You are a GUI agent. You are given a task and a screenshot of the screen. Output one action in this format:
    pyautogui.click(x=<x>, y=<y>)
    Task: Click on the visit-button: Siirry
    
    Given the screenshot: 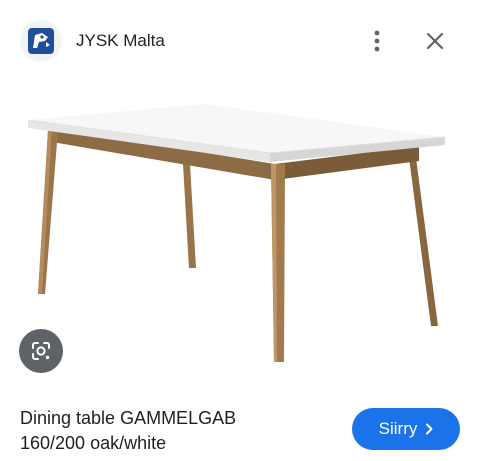 What is the action you would take?
    pyautogui.click(x=406, y=429)
    